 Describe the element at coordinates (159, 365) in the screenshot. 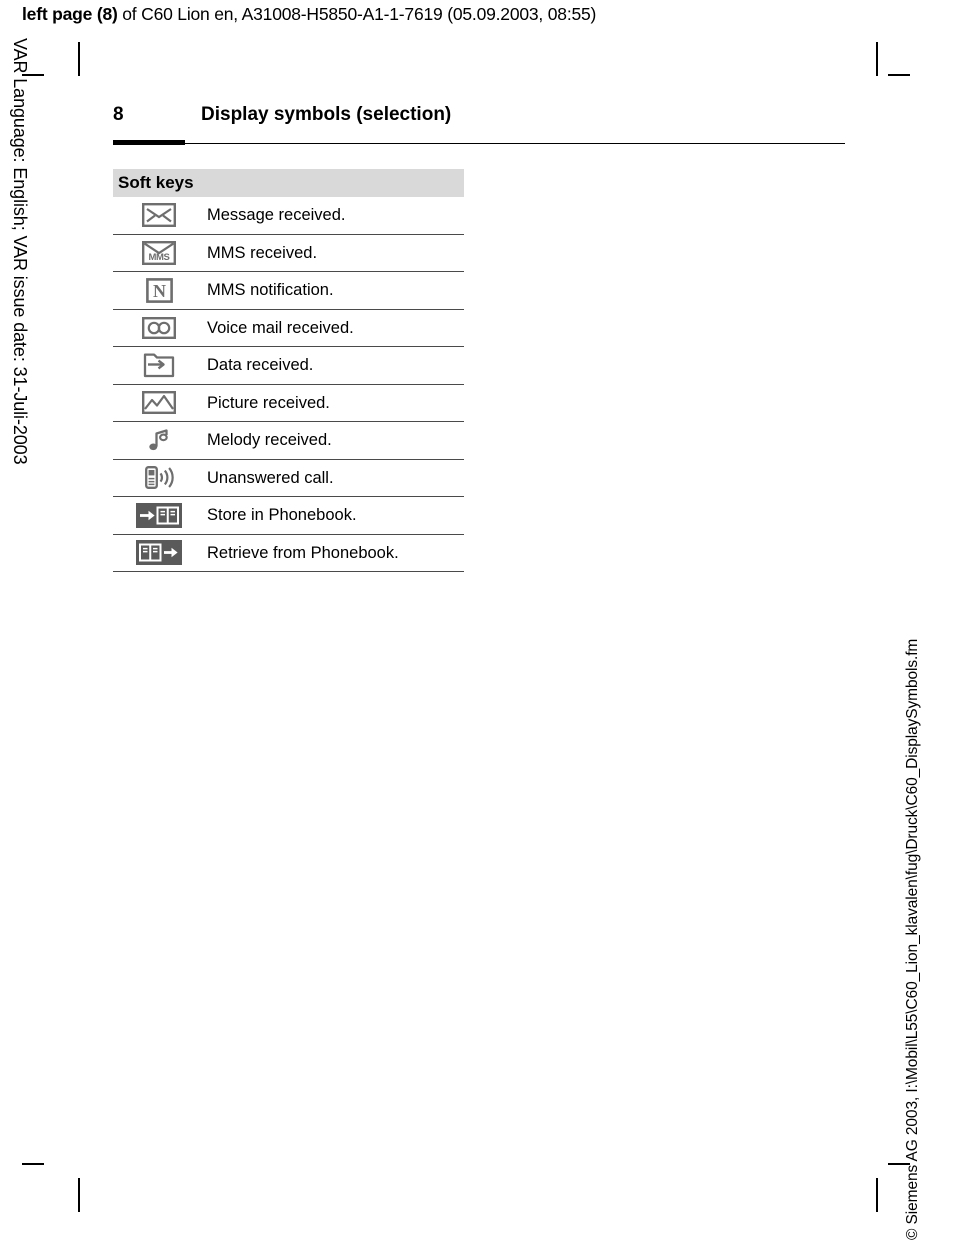

I see `data-received-icon` at that location.